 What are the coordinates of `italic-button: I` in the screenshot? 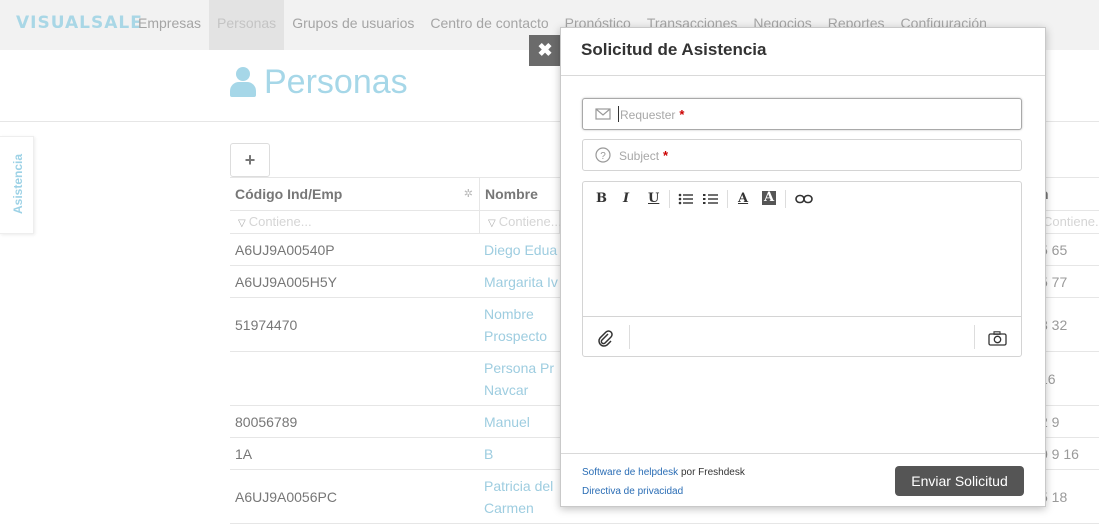 It's located at (626, 198).